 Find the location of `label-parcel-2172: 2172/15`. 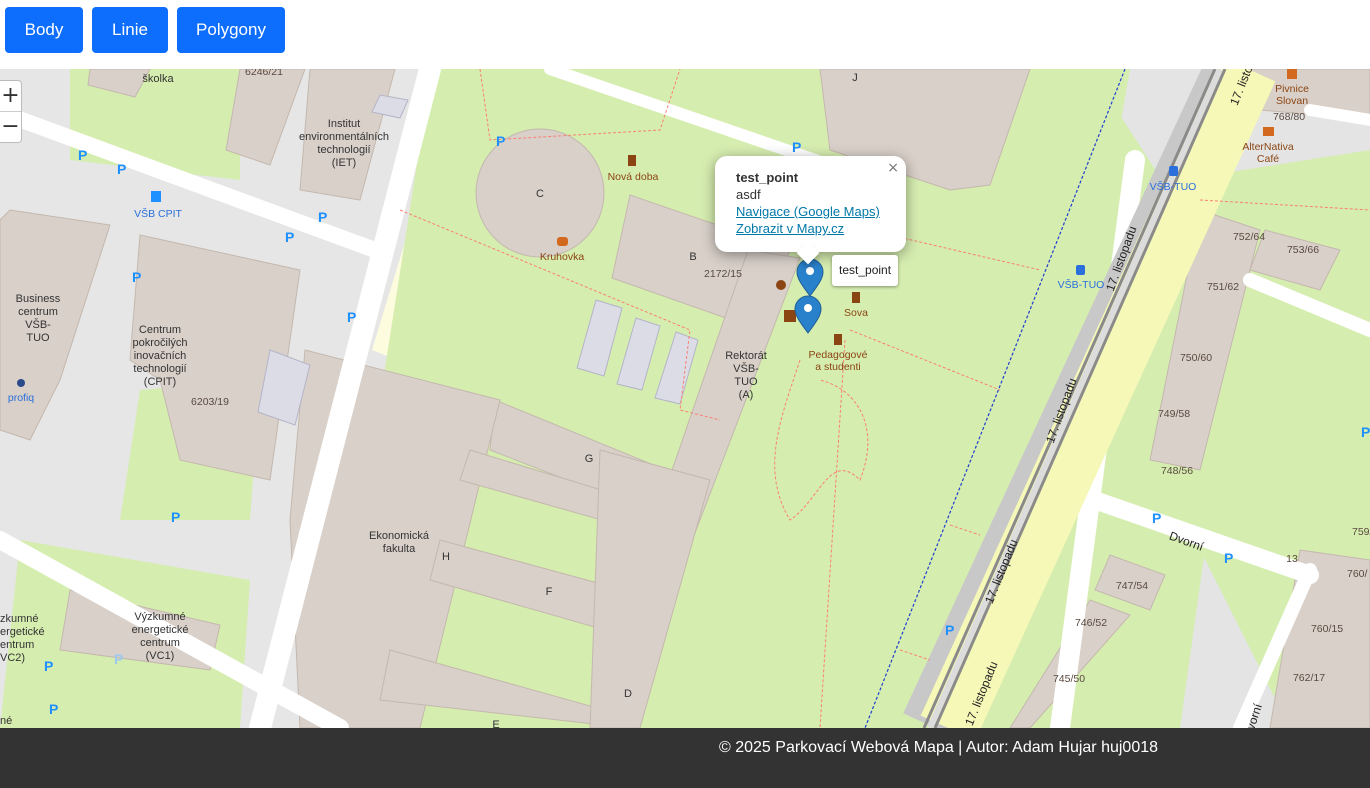

label-parcel-2172: 2172/15 is located at coordinates (723, 274).